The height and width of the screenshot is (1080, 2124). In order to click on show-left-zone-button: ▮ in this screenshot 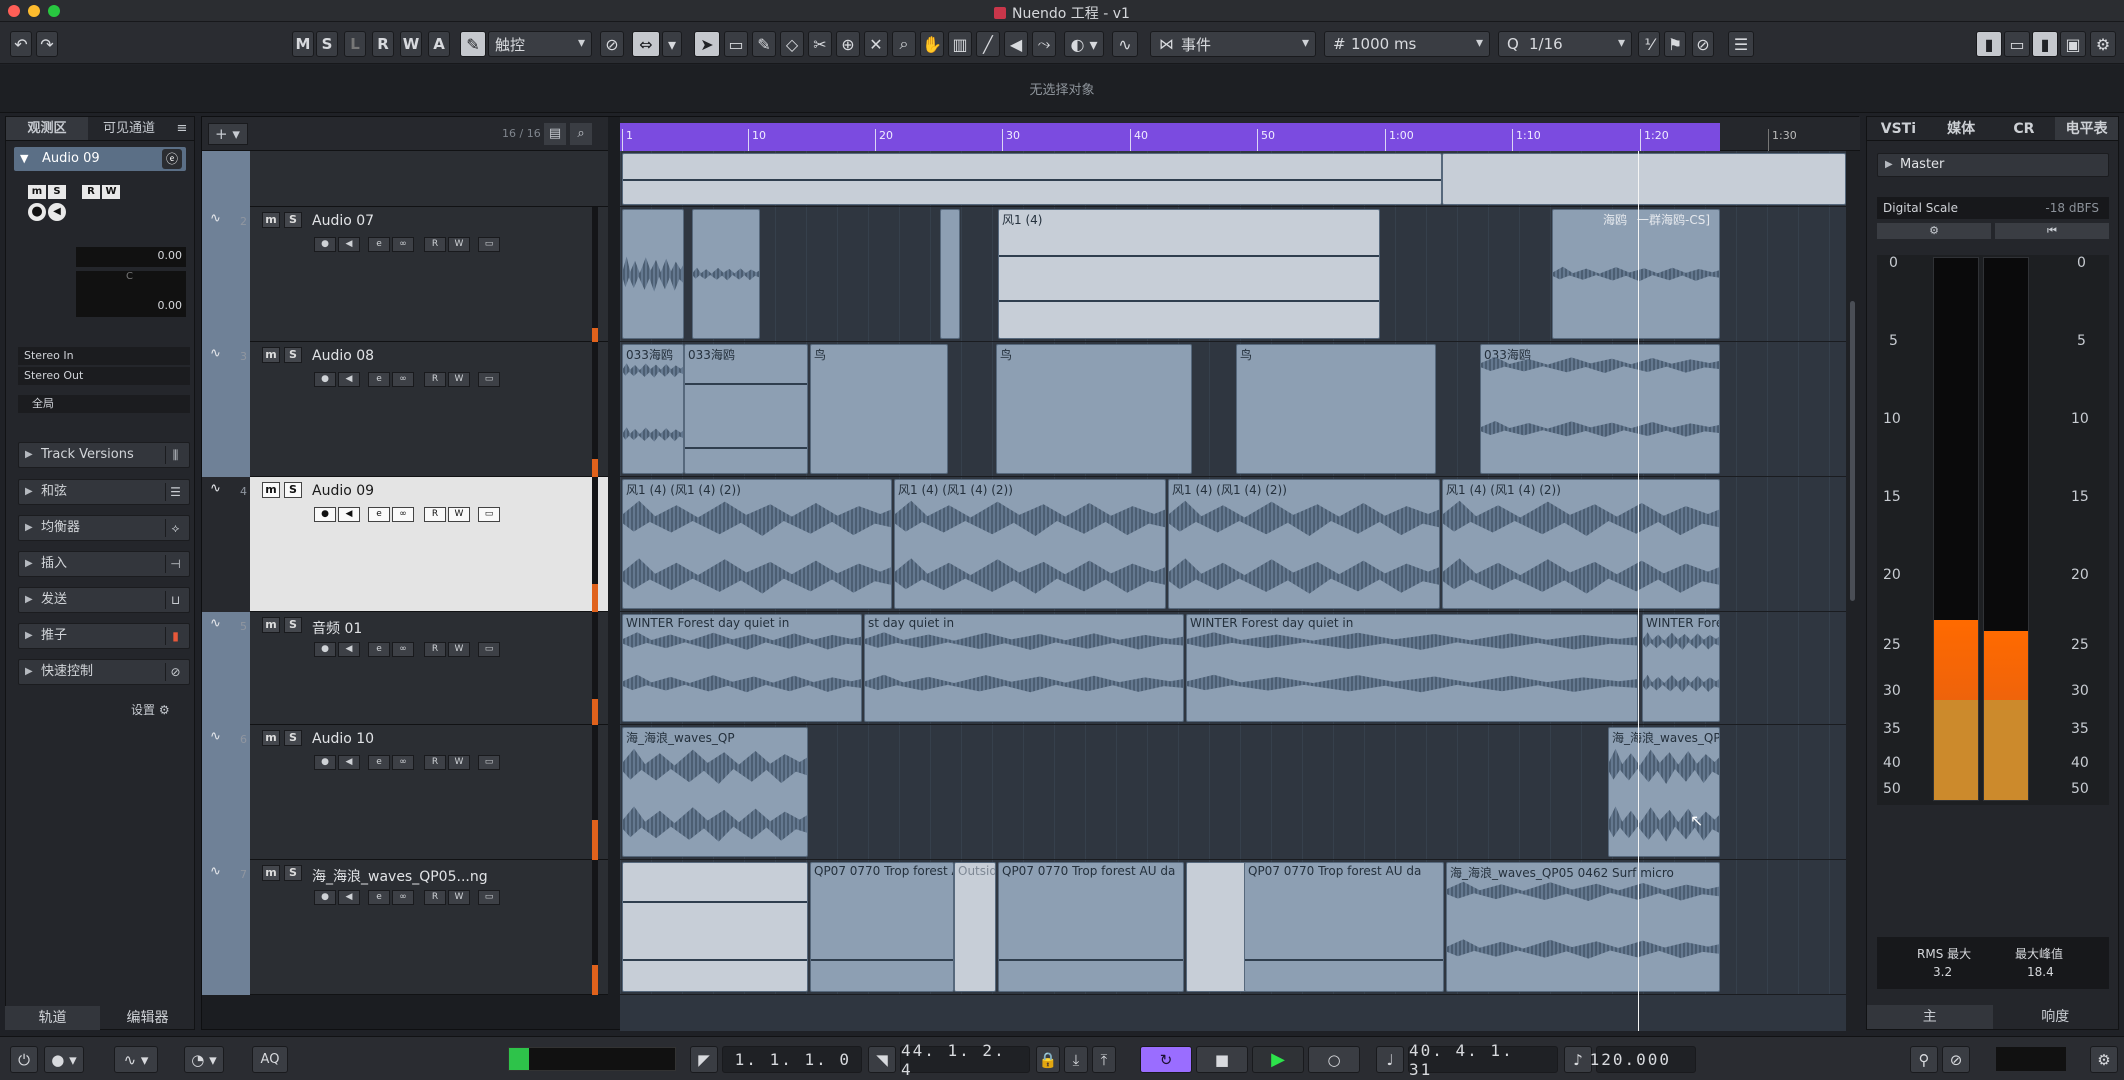, I will do `click(1989, 44)`.